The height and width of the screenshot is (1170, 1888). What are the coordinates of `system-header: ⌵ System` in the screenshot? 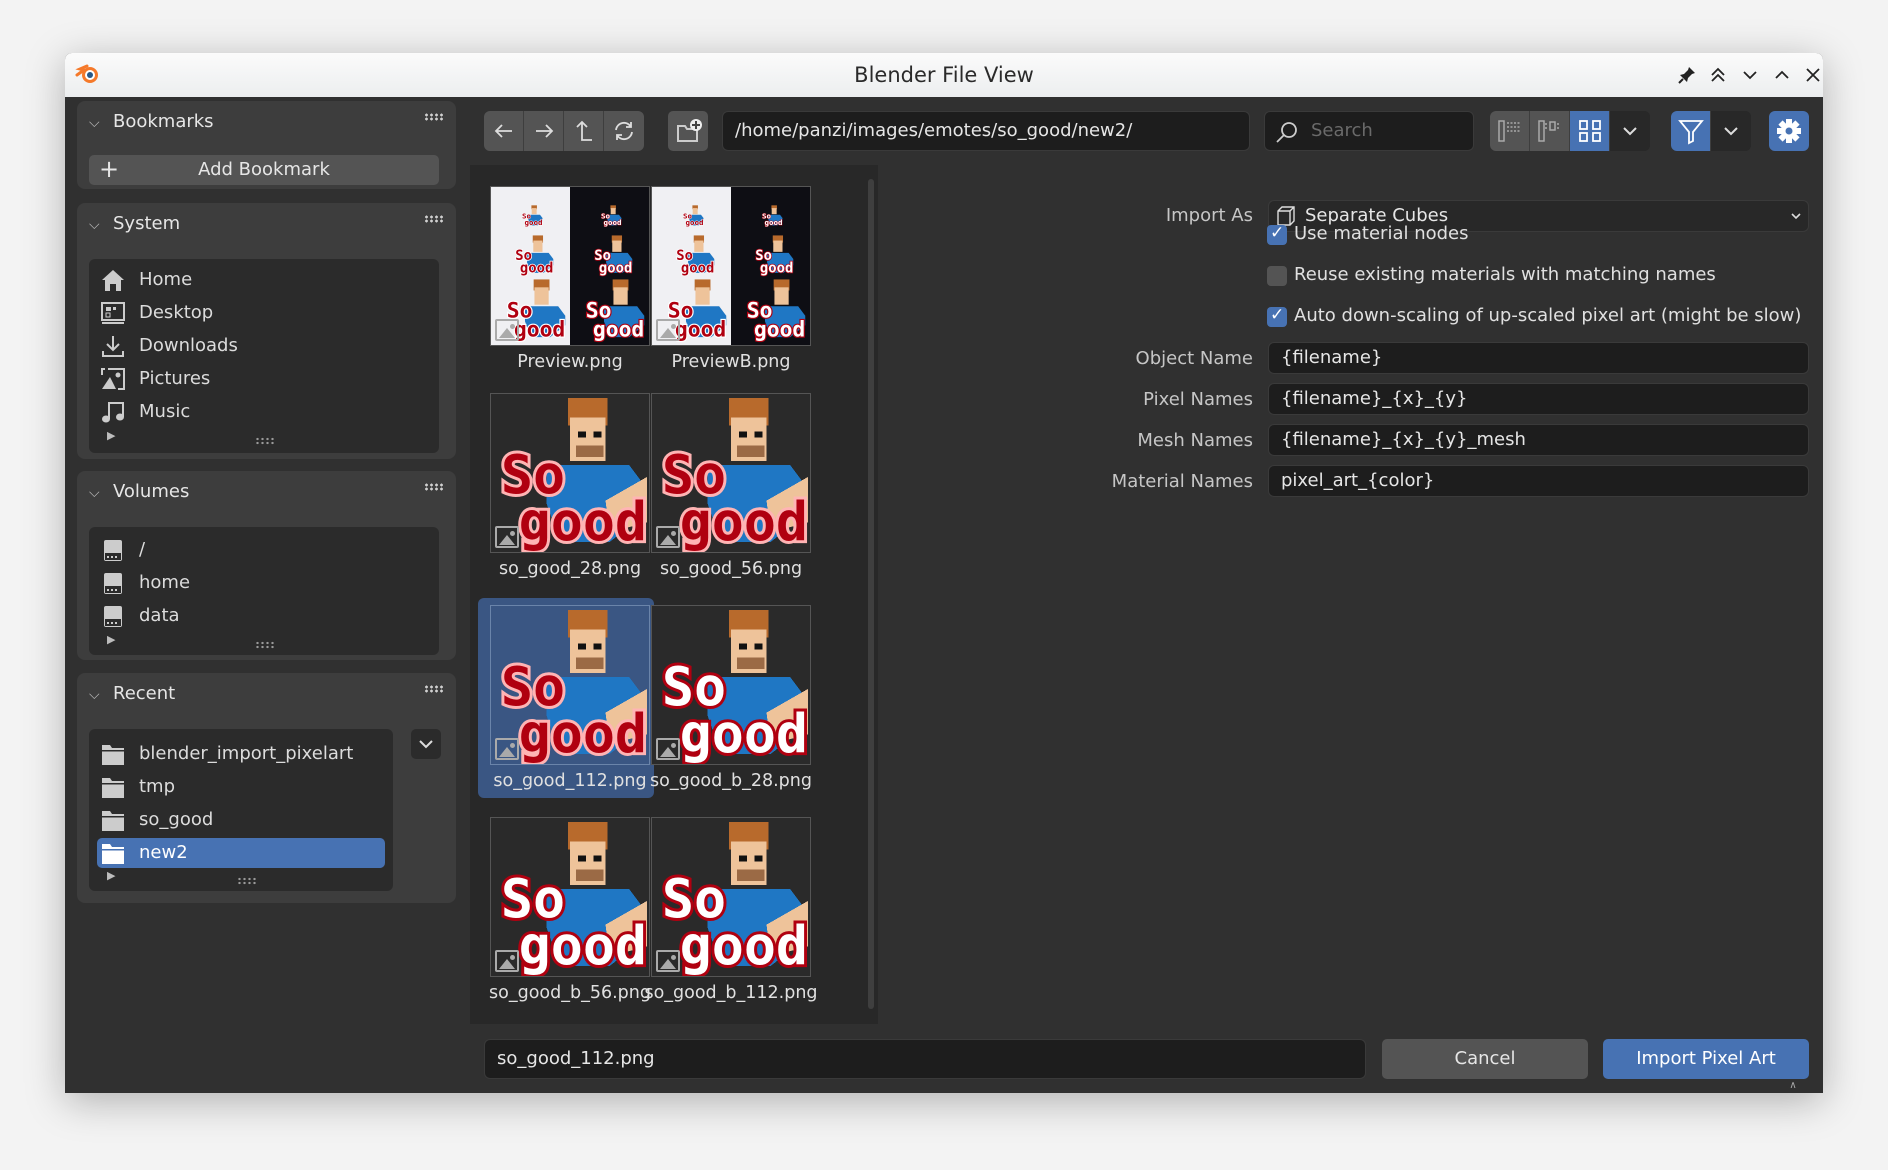 It's located at (134, 223).